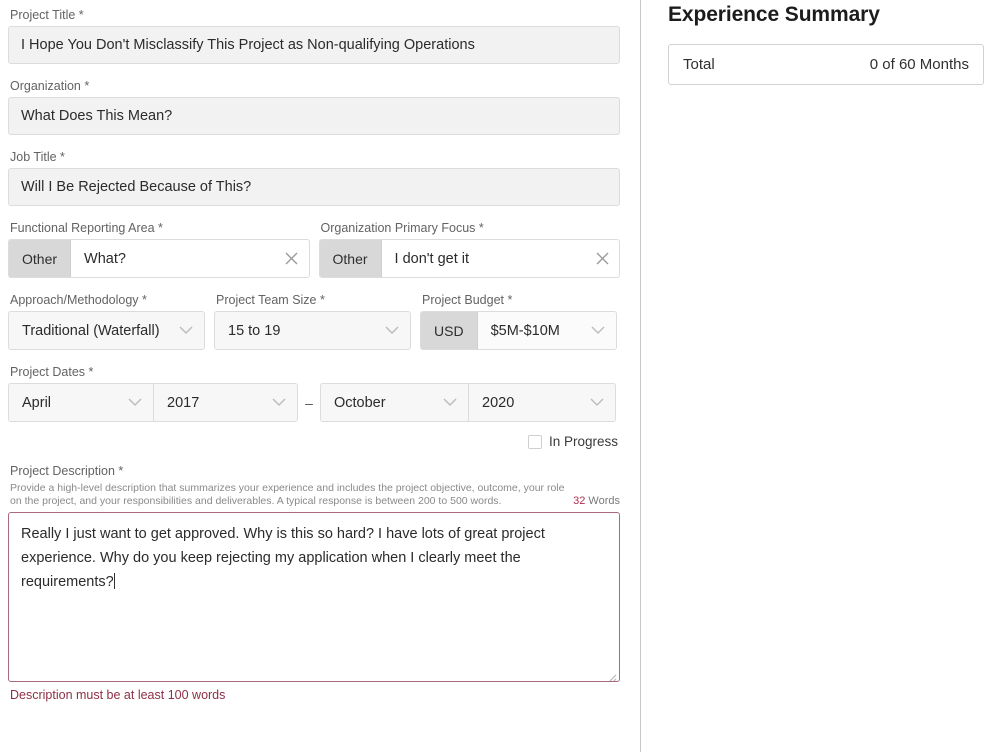  I want to click on field-organization: Organization * What Does This Mean?, so click(314, 106).